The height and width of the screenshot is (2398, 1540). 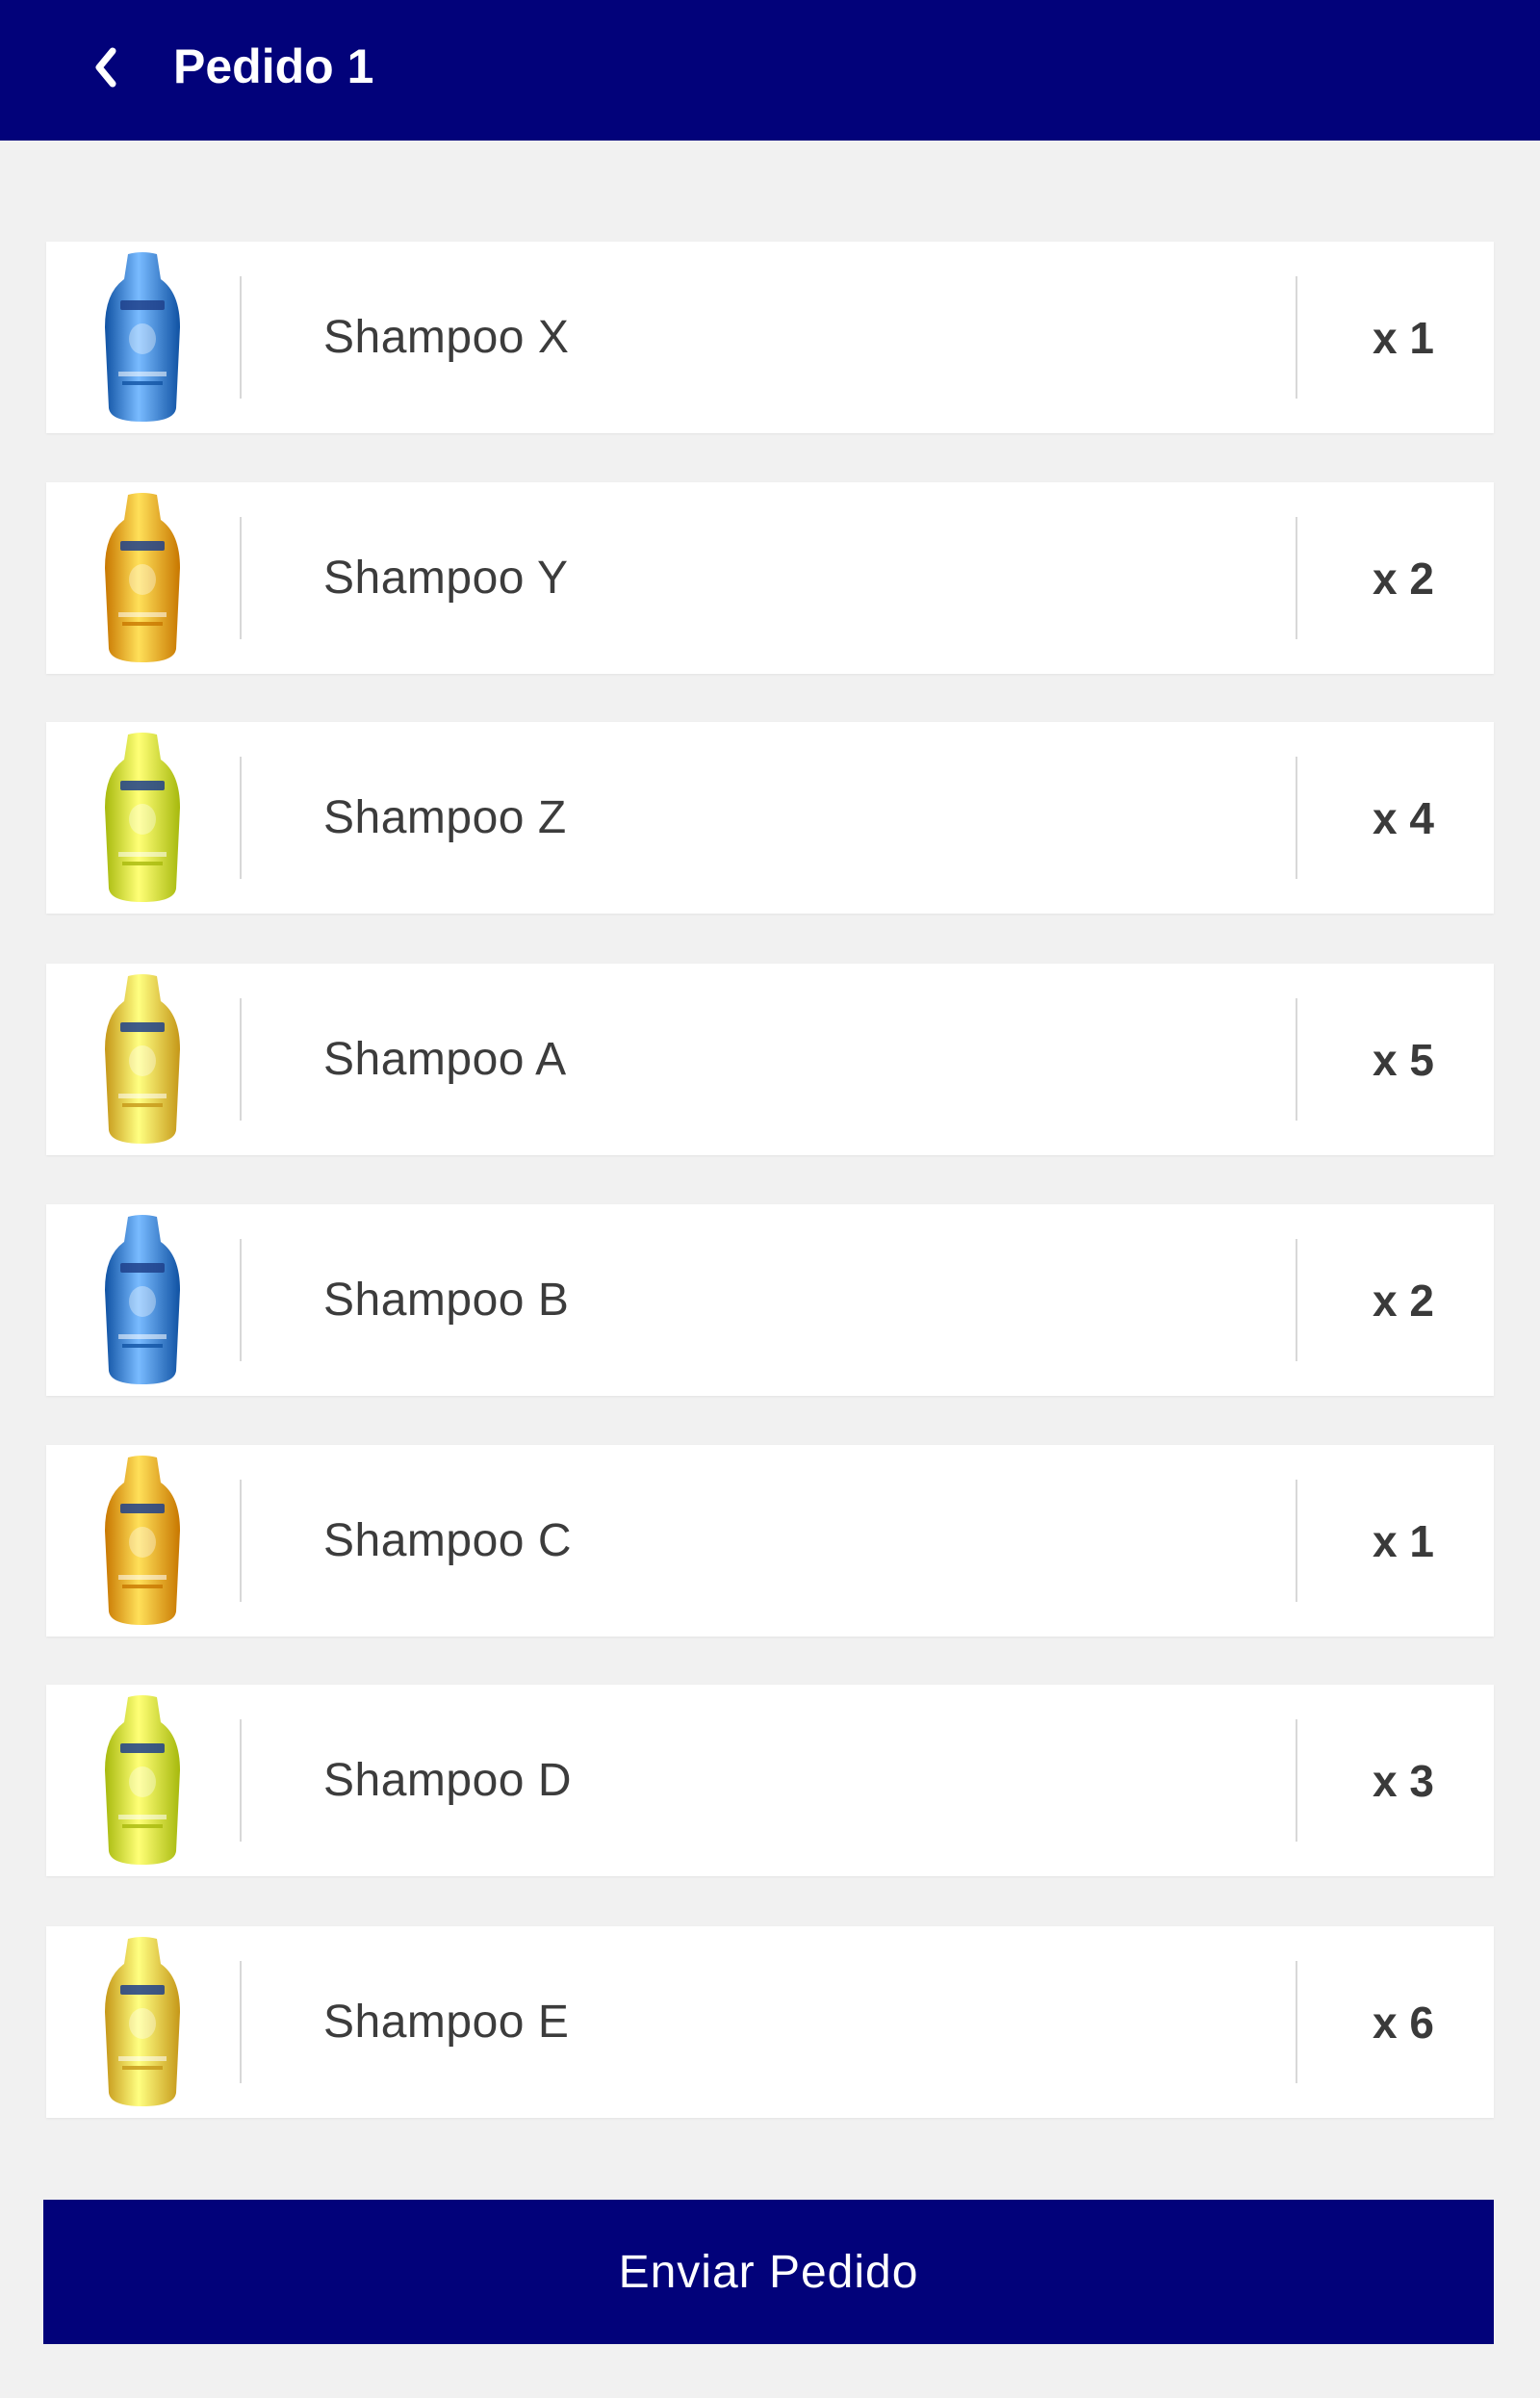 I want to click on list-item: Shampoo B x 2, so click(x=770, y=1300).